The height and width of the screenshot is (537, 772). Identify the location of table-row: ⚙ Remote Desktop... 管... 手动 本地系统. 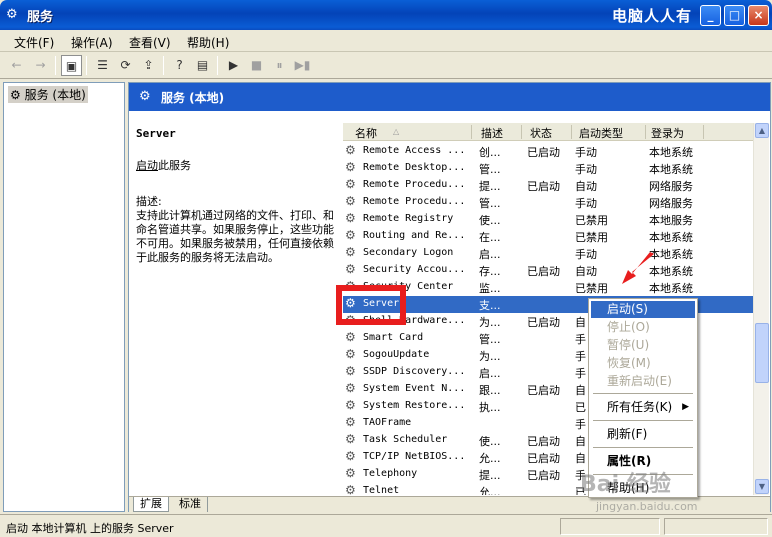
(548, 168).